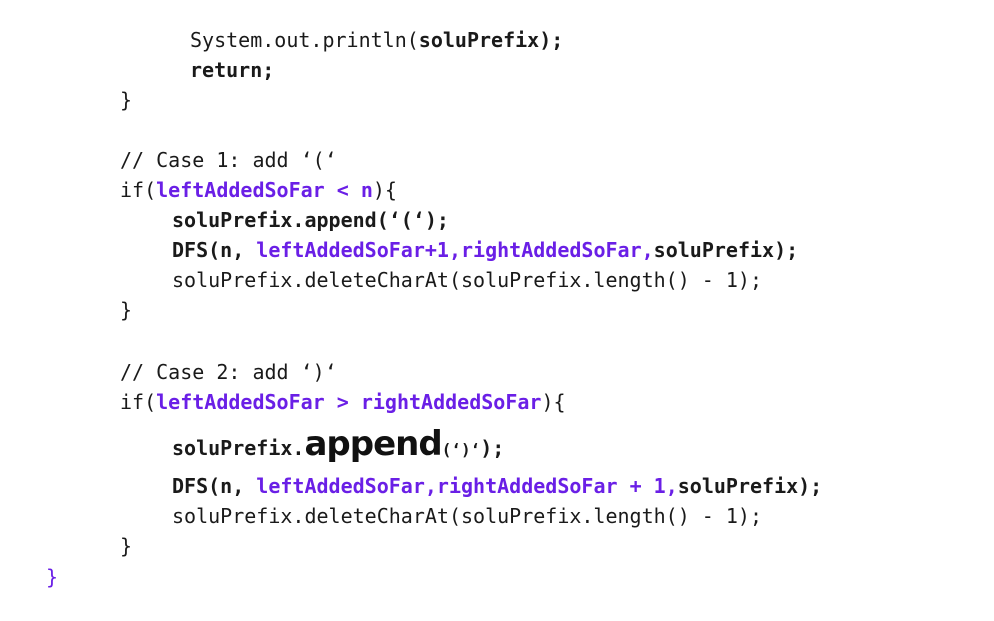 The image size is (994, 621). Describe the element at coordinates (264, 190) in the screenshot. I see `code-condition: leftAddedSoFar < n` at that location.